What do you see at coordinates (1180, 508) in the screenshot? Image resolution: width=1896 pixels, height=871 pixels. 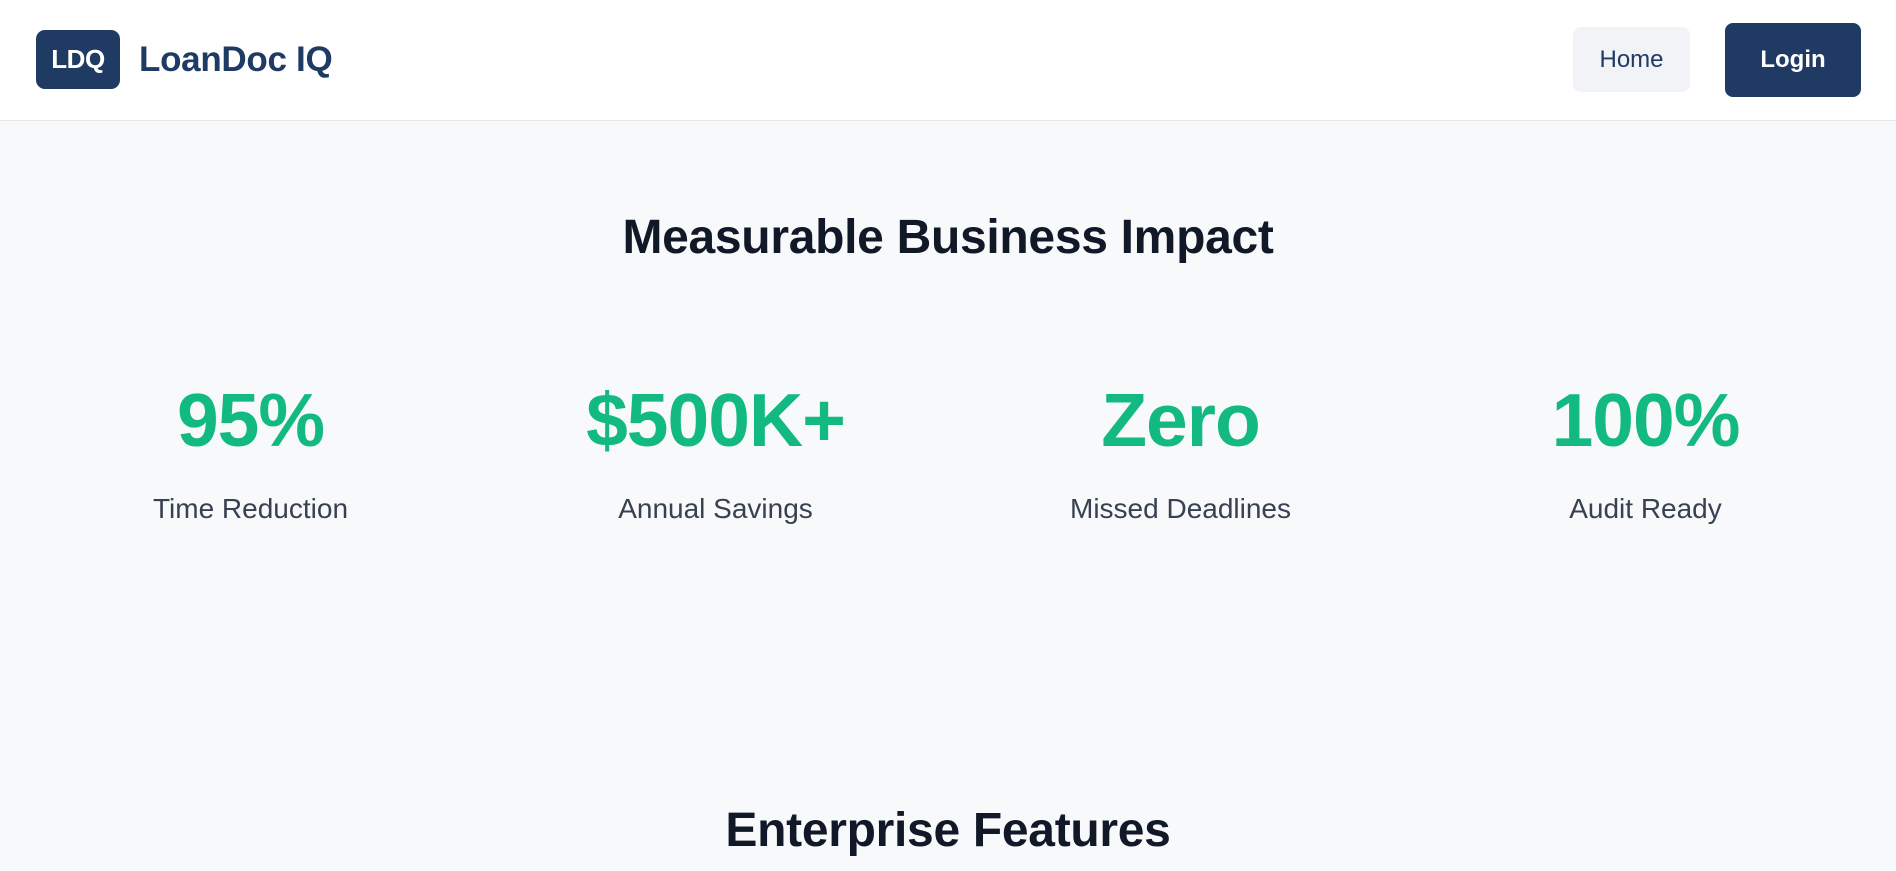 I see `stat-label: Missed Deadlines` at bounding box center [1180, 508].